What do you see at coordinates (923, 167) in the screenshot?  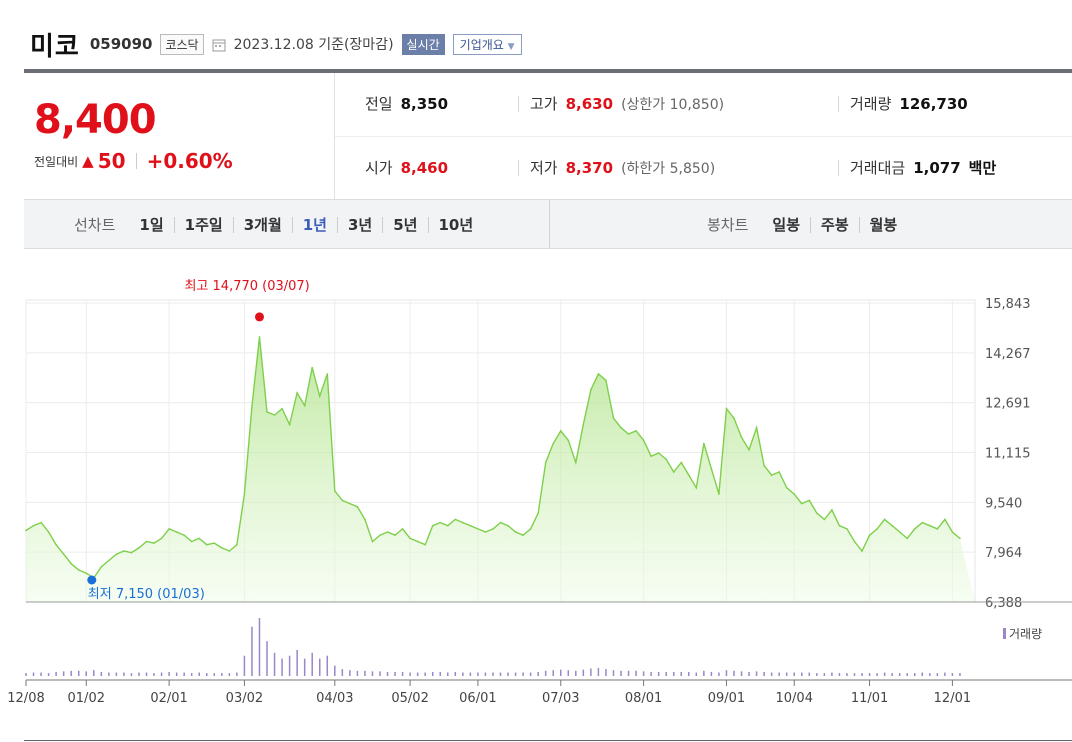 I see `stat-trade-value: 거래대금 1,077 백만` at bounding box center [923, 167].